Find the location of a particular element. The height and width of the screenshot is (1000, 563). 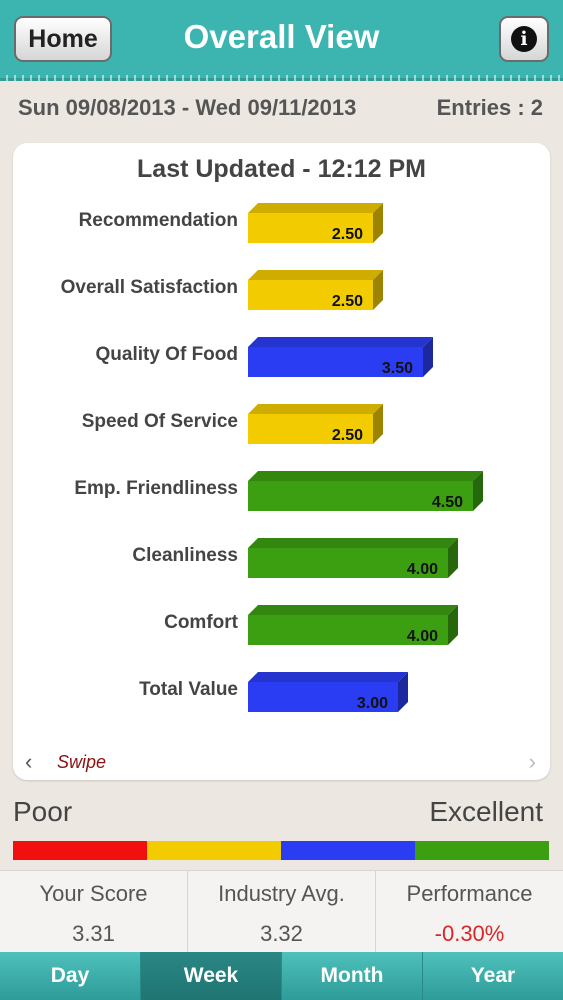

period-tab-bar: Day Week Month Year is located at coordinates (281, 976).